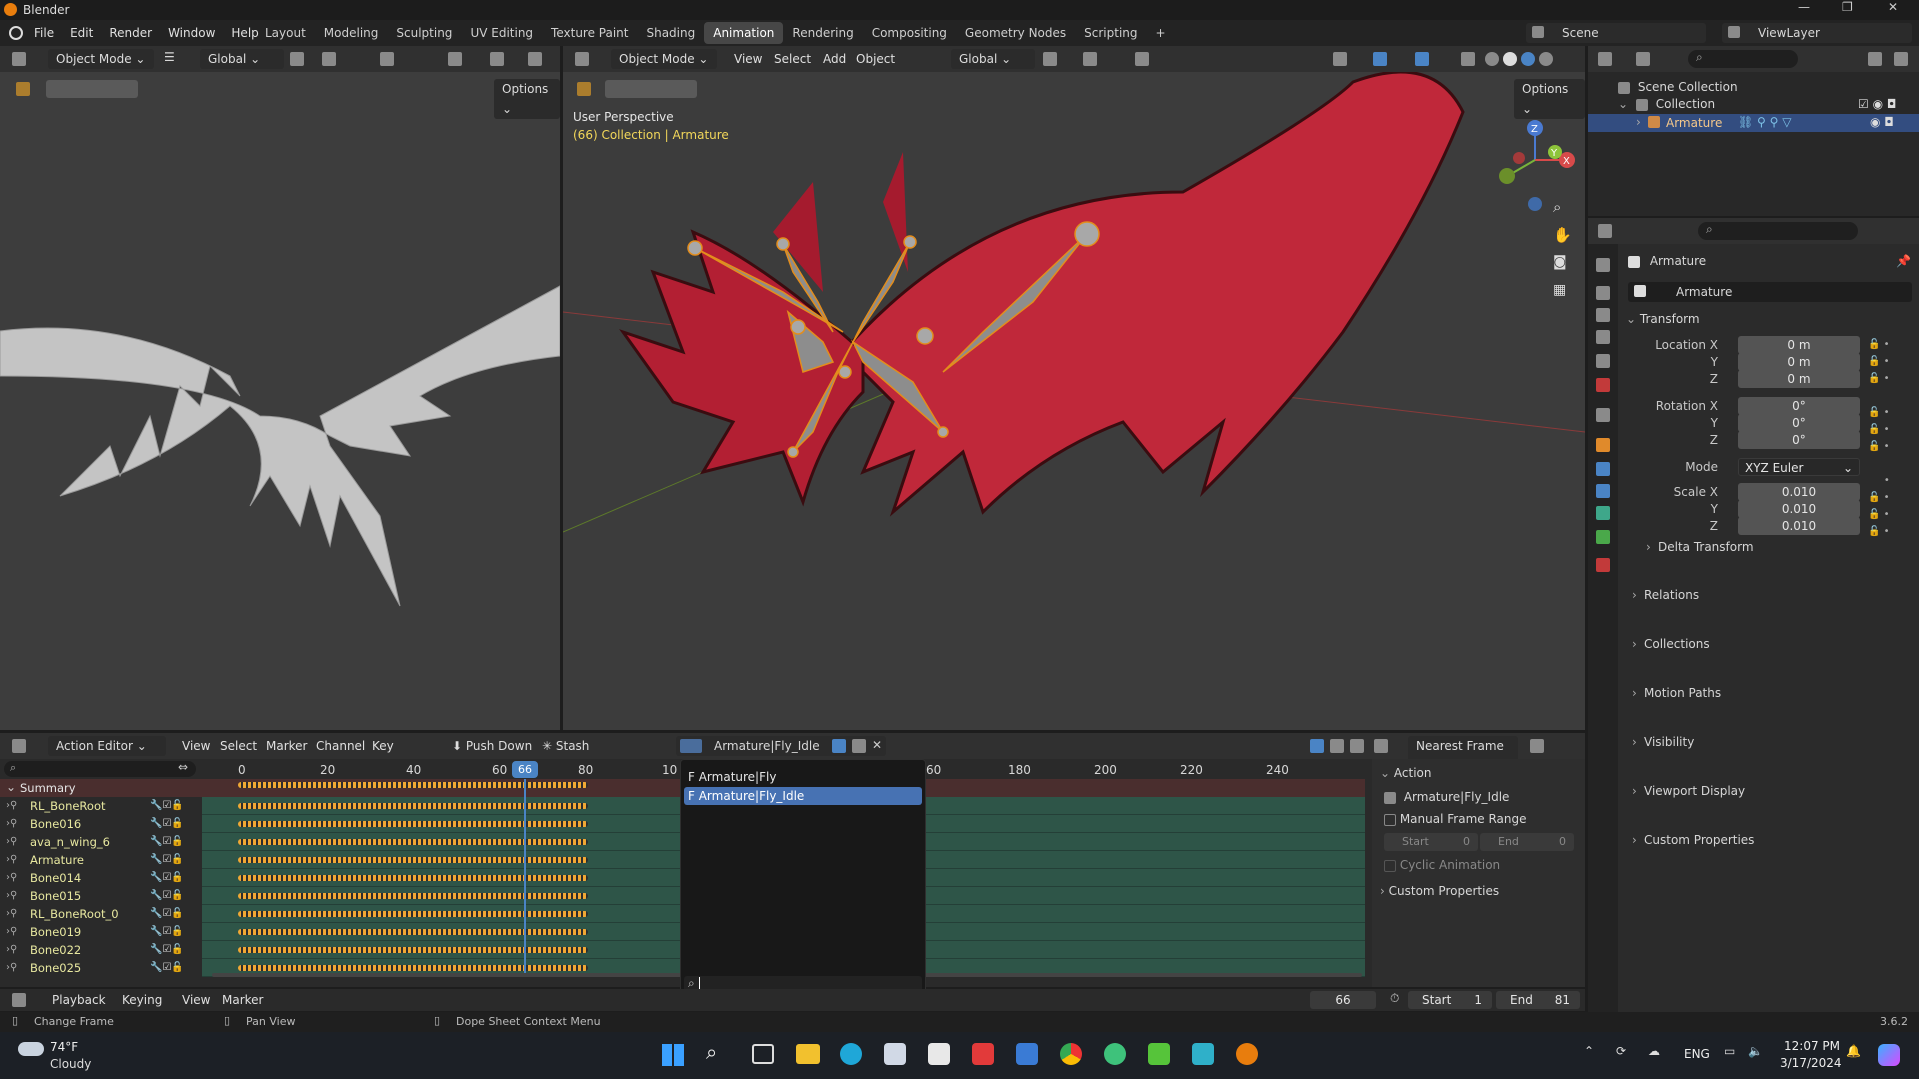 Image resolution: width=1919 pixels, height=1079 pixels. Describe the element at coordinates (792, 59) in the screenshot. I see `menu-select: Select` at that location.